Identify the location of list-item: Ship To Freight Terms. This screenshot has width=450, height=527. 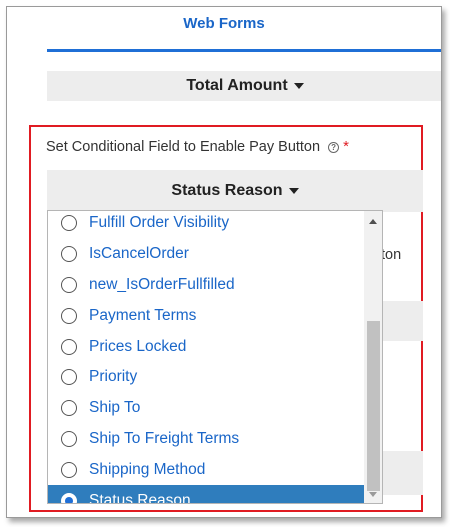
(206, 439).